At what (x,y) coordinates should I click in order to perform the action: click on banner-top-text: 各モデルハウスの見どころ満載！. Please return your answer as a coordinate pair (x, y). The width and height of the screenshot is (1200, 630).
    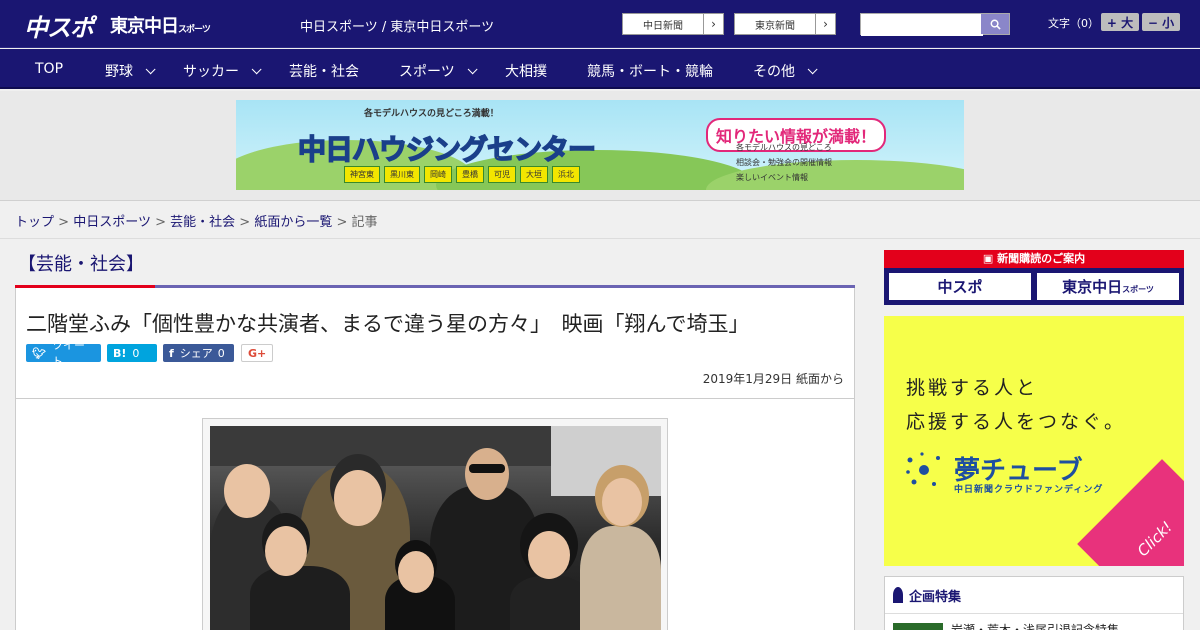
    Looking at the image, I should click on (431, 114).